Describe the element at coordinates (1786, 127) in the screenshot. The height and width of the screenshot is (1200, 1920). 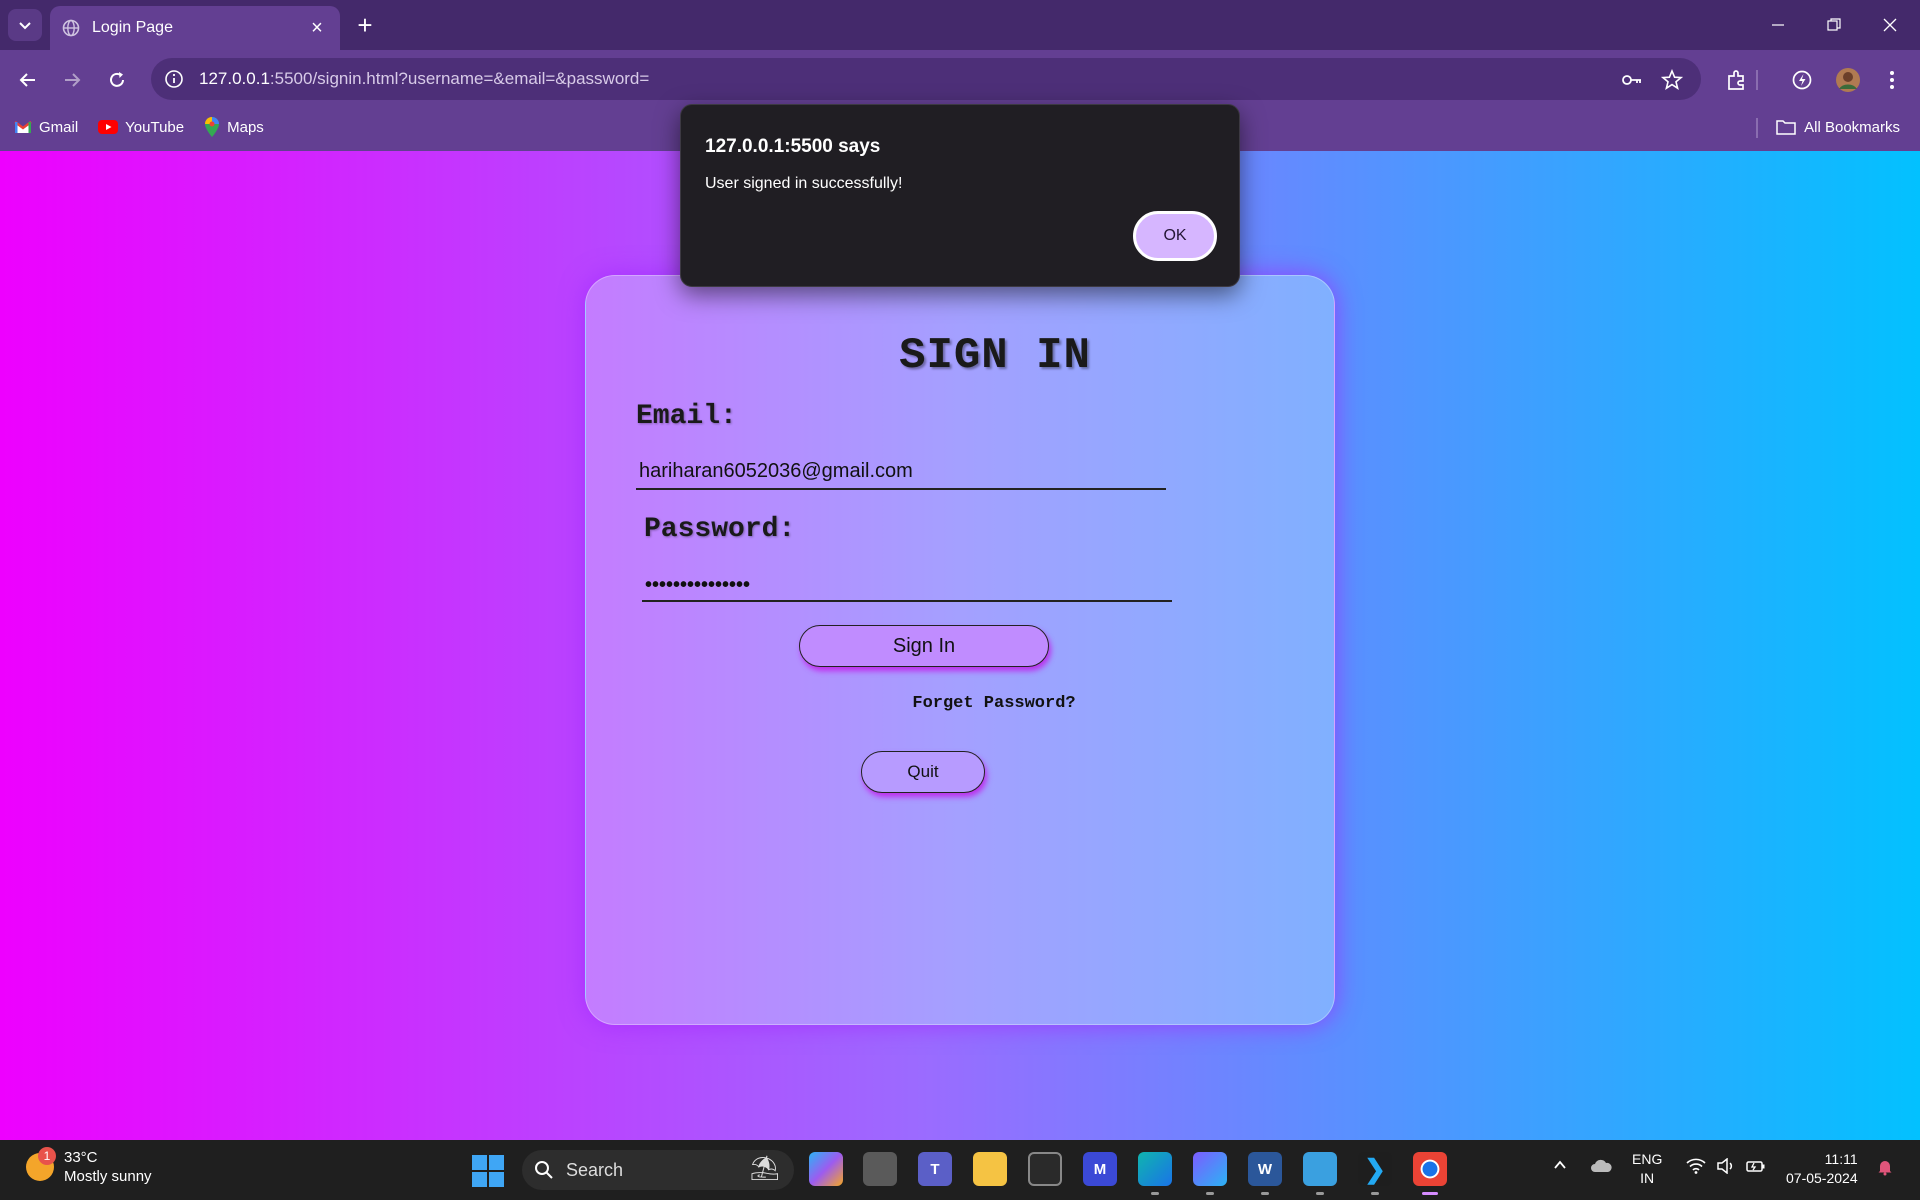
I see `folder-icon` at that location.